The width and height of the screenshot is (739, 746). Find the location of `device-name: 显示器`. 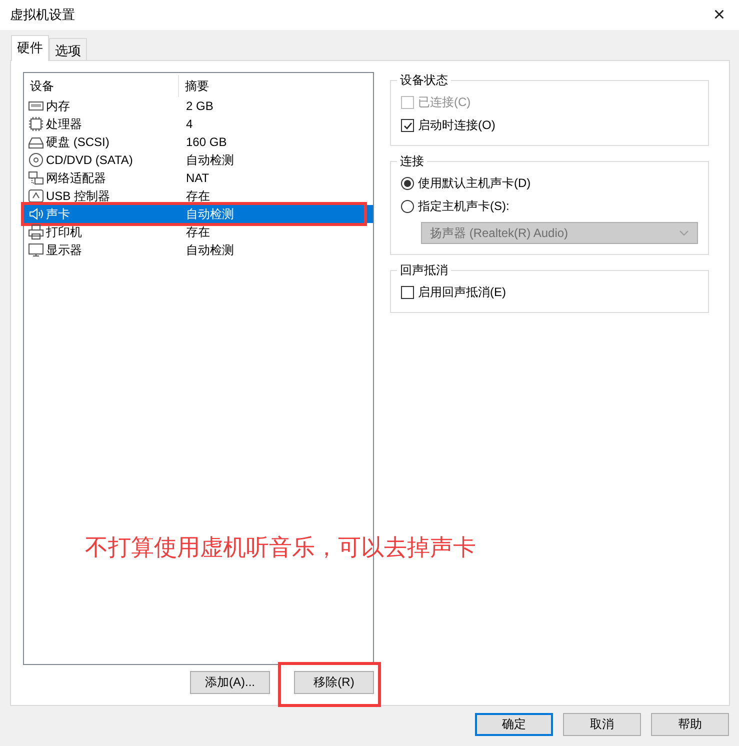

device-name: 显示器 is located at coordinates (64, 250).